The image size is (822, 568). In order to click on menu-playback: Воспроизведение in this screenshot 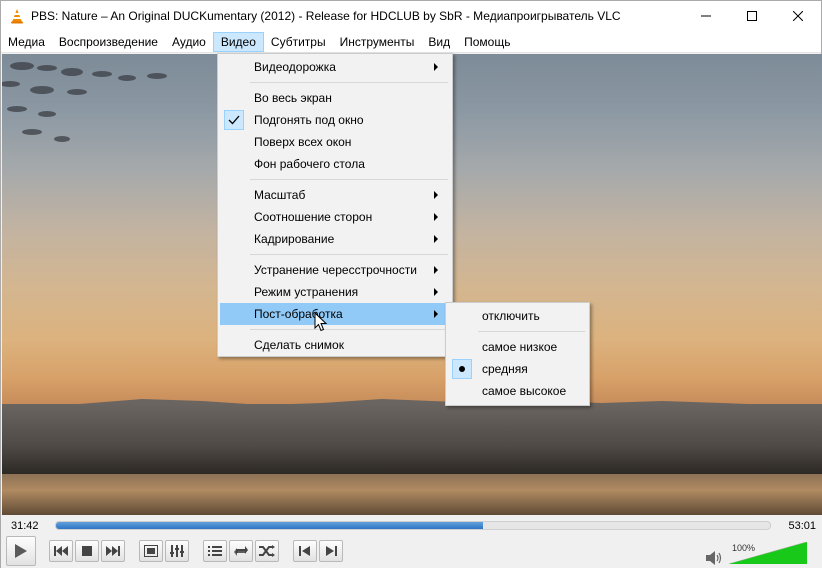, I will do `click(108, 42)`.